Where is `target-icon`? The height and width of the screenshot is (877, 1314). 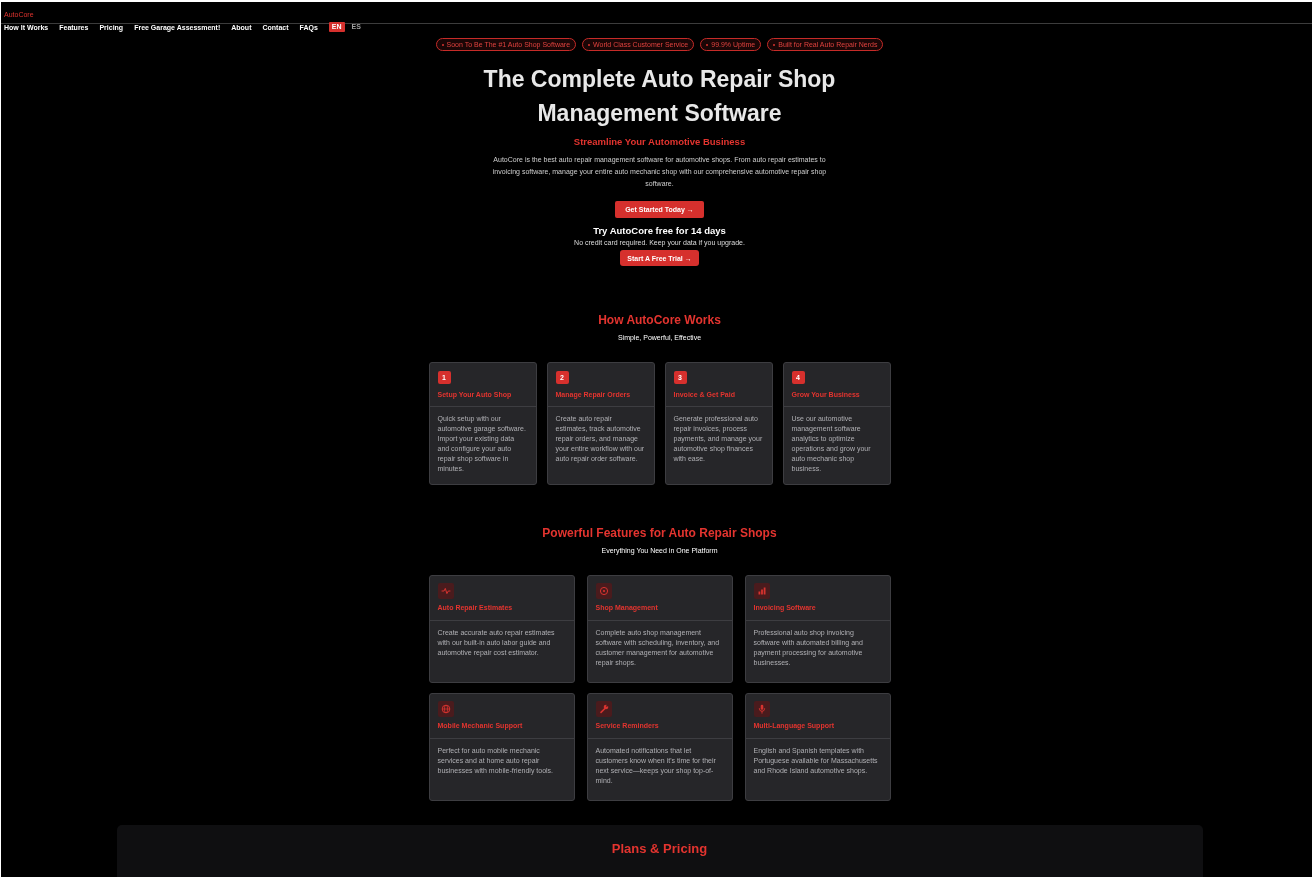
target-icon is located at coordinates (603, 591).